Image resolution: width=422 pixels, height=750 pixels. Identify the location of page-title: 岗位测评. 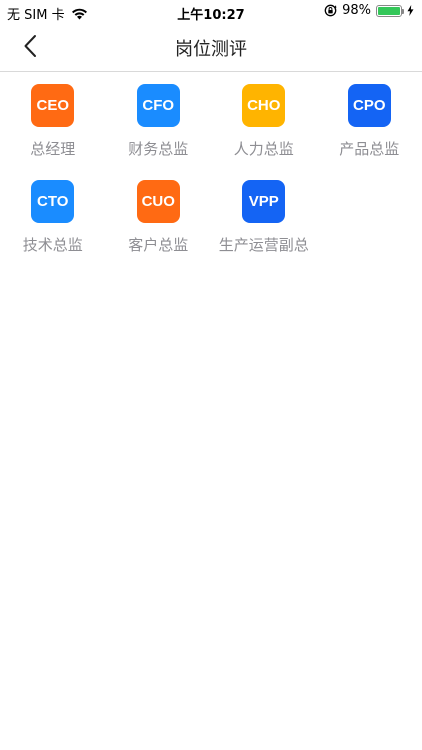
(211, 49).